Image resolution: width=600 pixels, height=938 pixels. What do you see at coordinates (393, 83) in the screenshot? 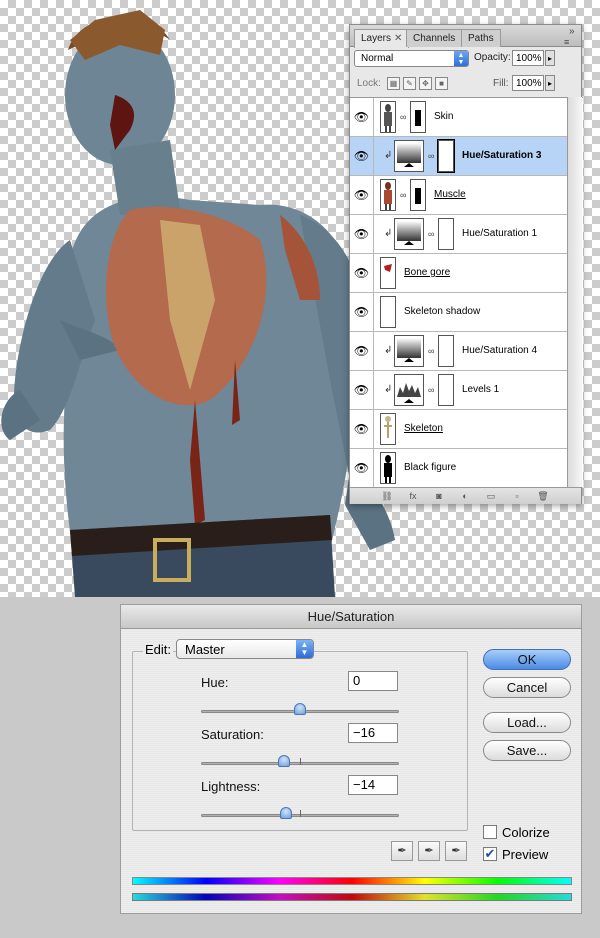
I see `lock-transparency-icon: ▦` at bounding box center [393, 83].